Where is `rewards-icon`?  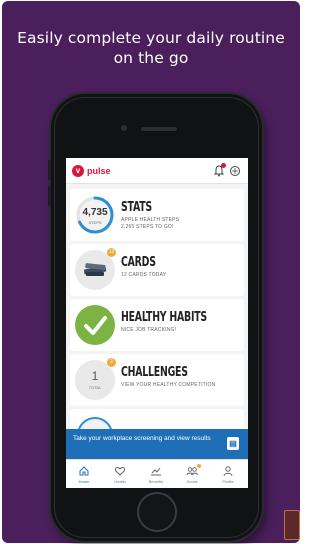
rewards-icon is located at coordinates (235, 171).